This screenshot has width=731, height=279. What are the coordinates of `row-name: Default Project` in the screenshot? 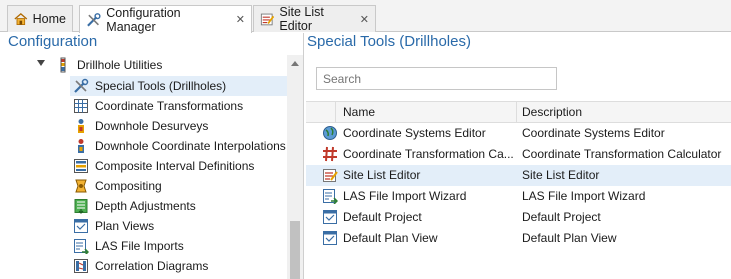 It's located at (382, 217).